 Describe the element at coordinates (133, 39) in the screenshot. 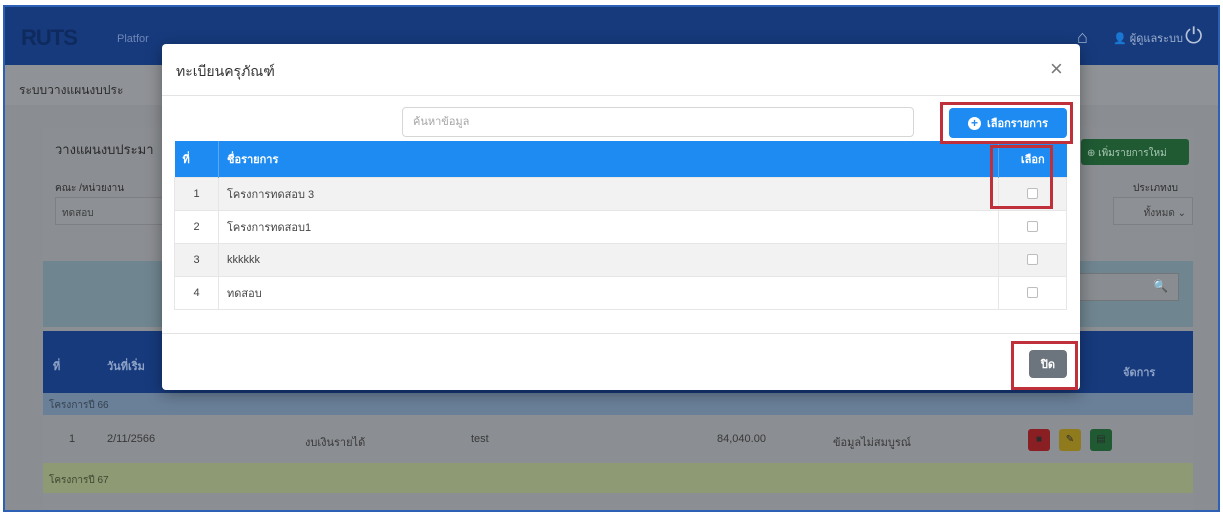

I see `brand-subtitle: Platfor` at that location.